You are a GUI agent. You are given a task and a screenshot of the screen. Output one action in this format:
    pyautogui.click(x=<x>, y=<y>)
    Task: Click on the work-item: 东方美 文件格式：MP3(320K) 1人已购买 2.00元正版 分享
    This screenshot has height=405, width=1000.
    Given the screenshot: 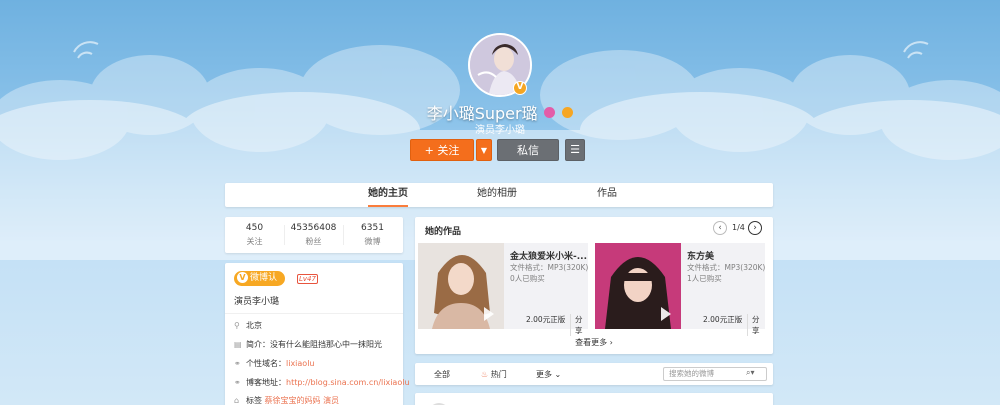 What is the action you would take?
    pyautogui.click(x=680, y=289)
    